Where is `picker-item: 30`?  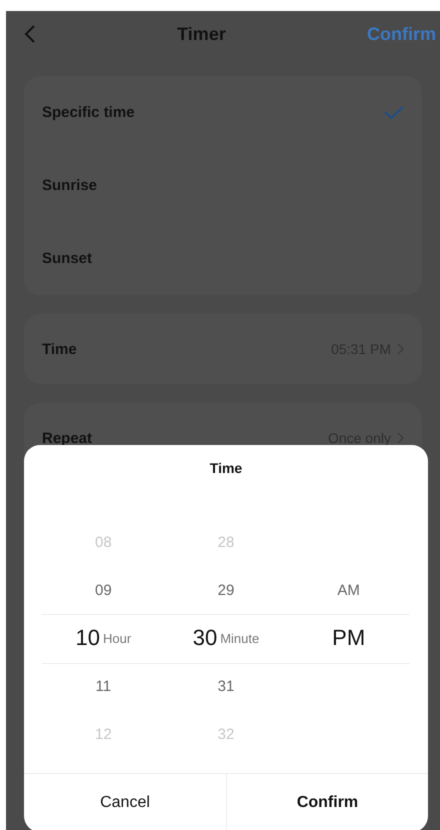
picker-item: 30 is located at coordinates (205, 638).